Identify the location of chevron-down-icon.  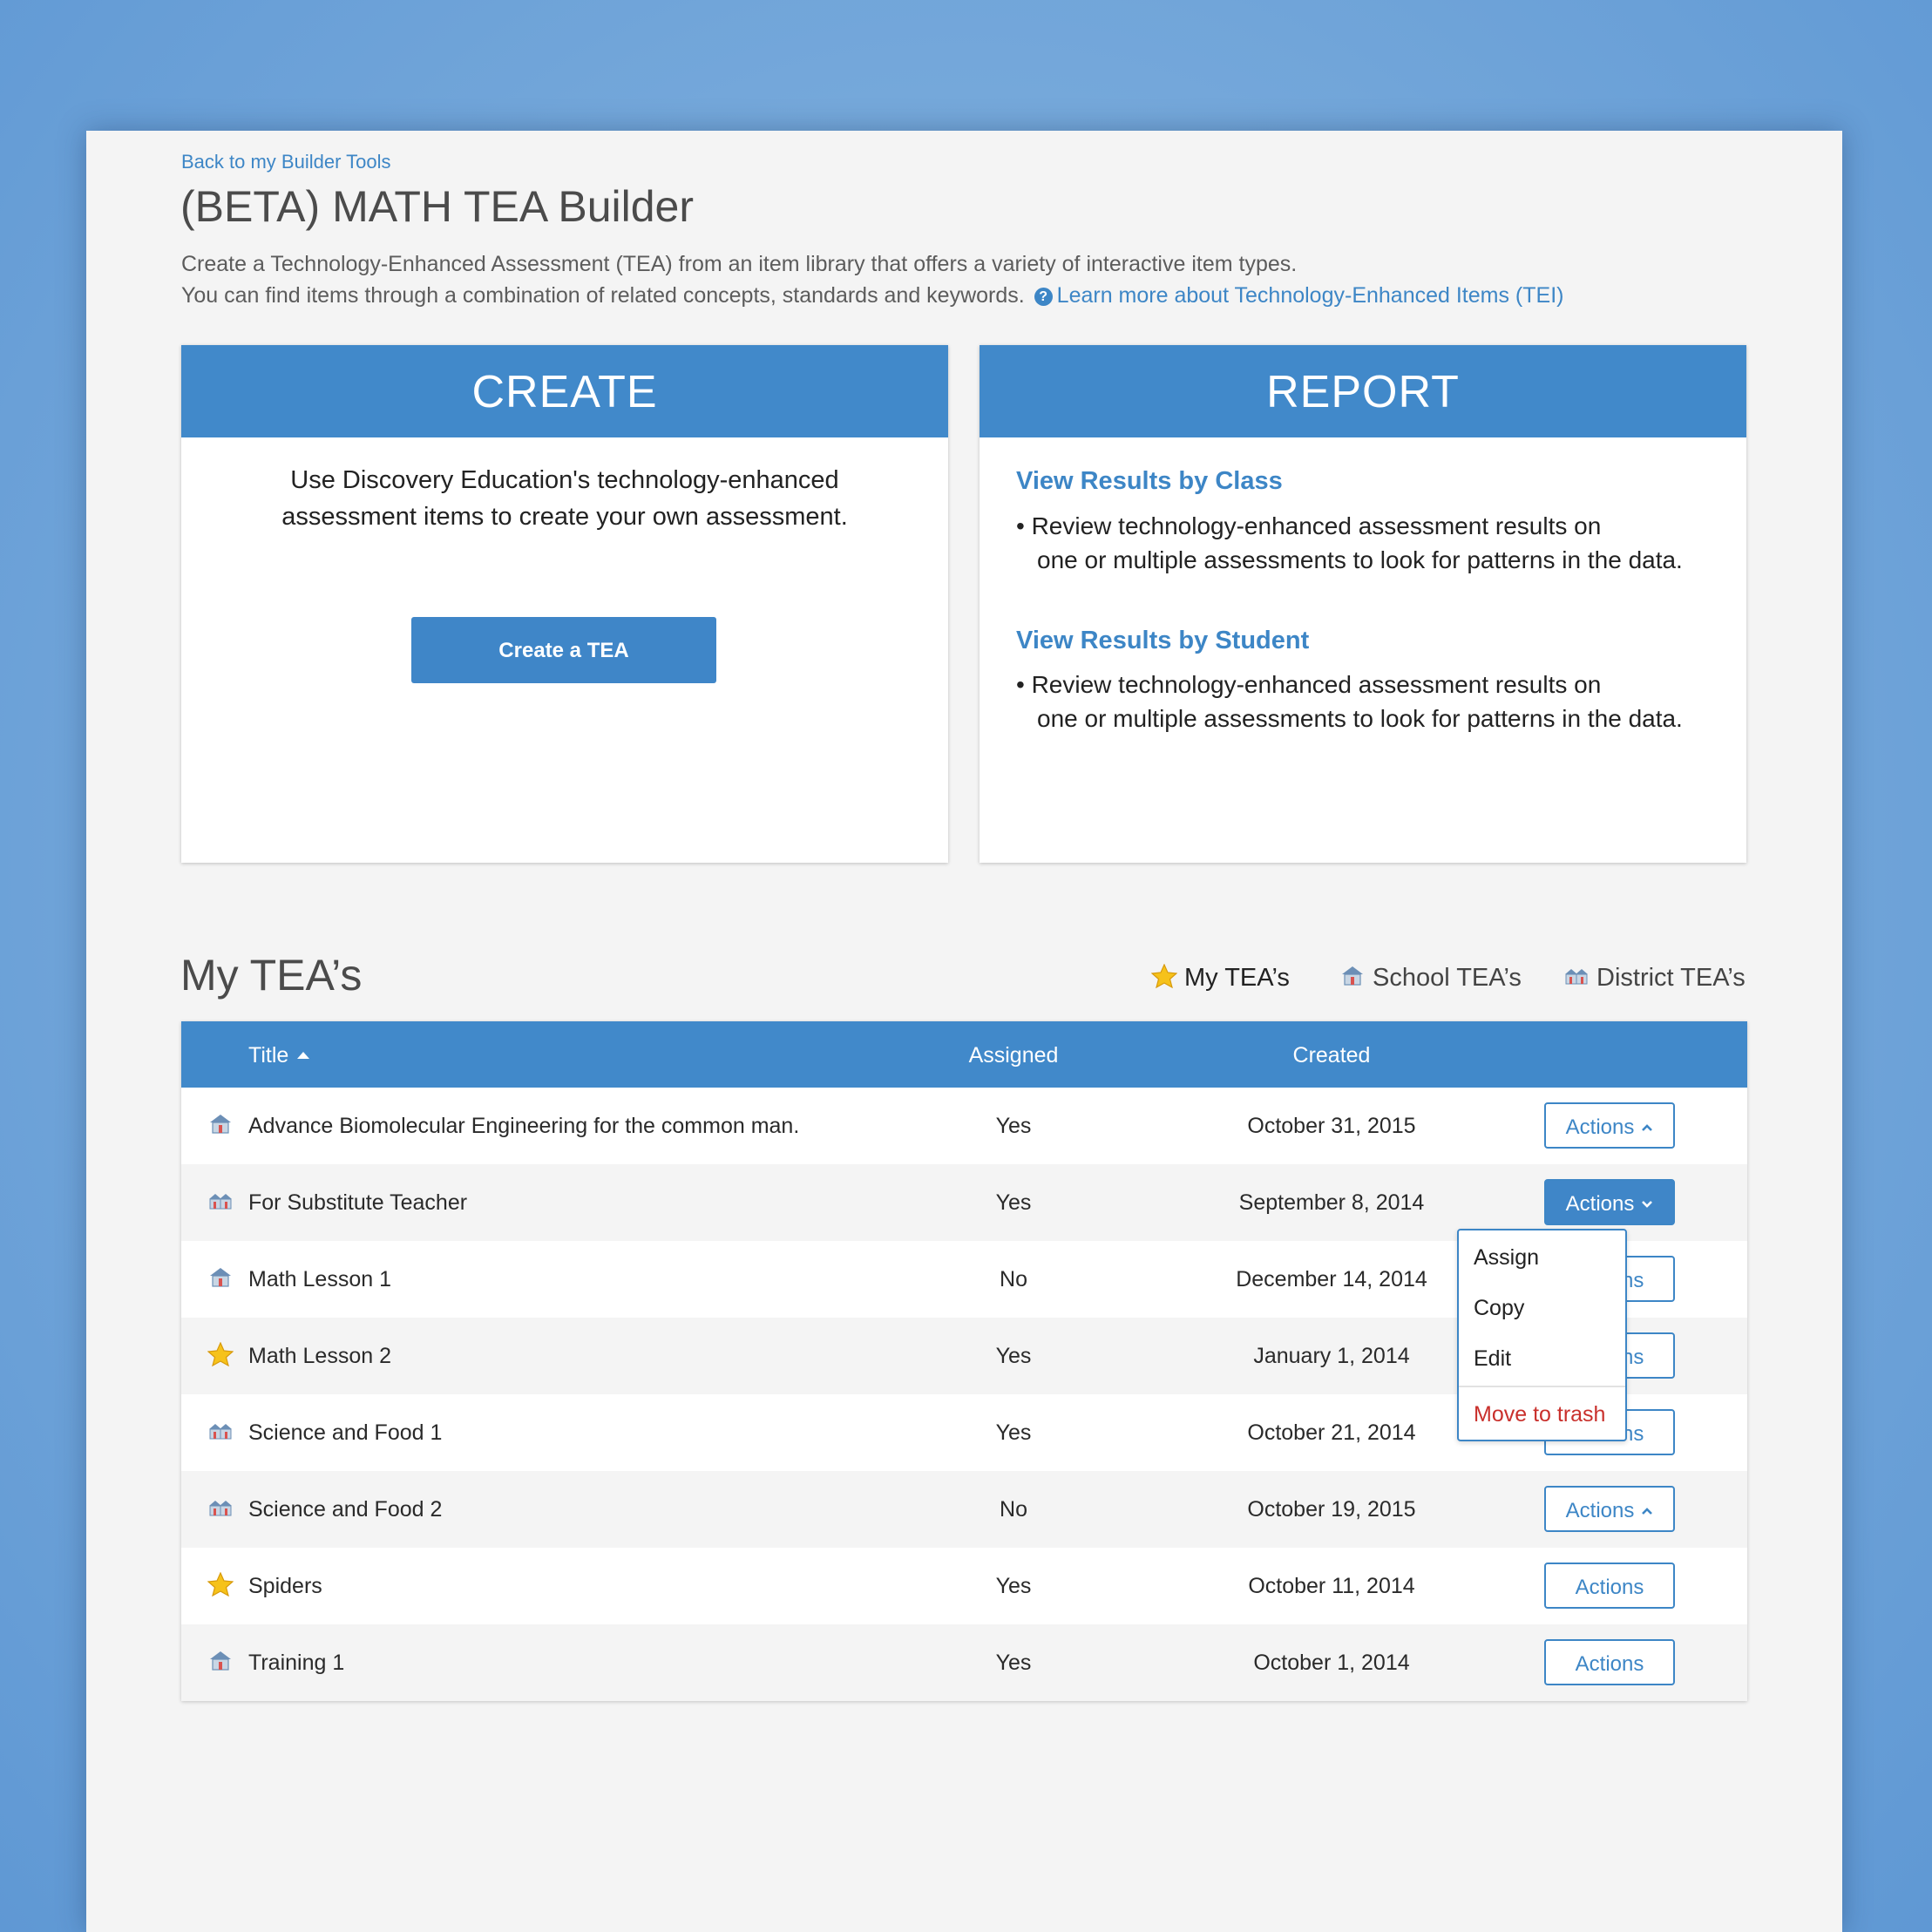
(1648, 1205).